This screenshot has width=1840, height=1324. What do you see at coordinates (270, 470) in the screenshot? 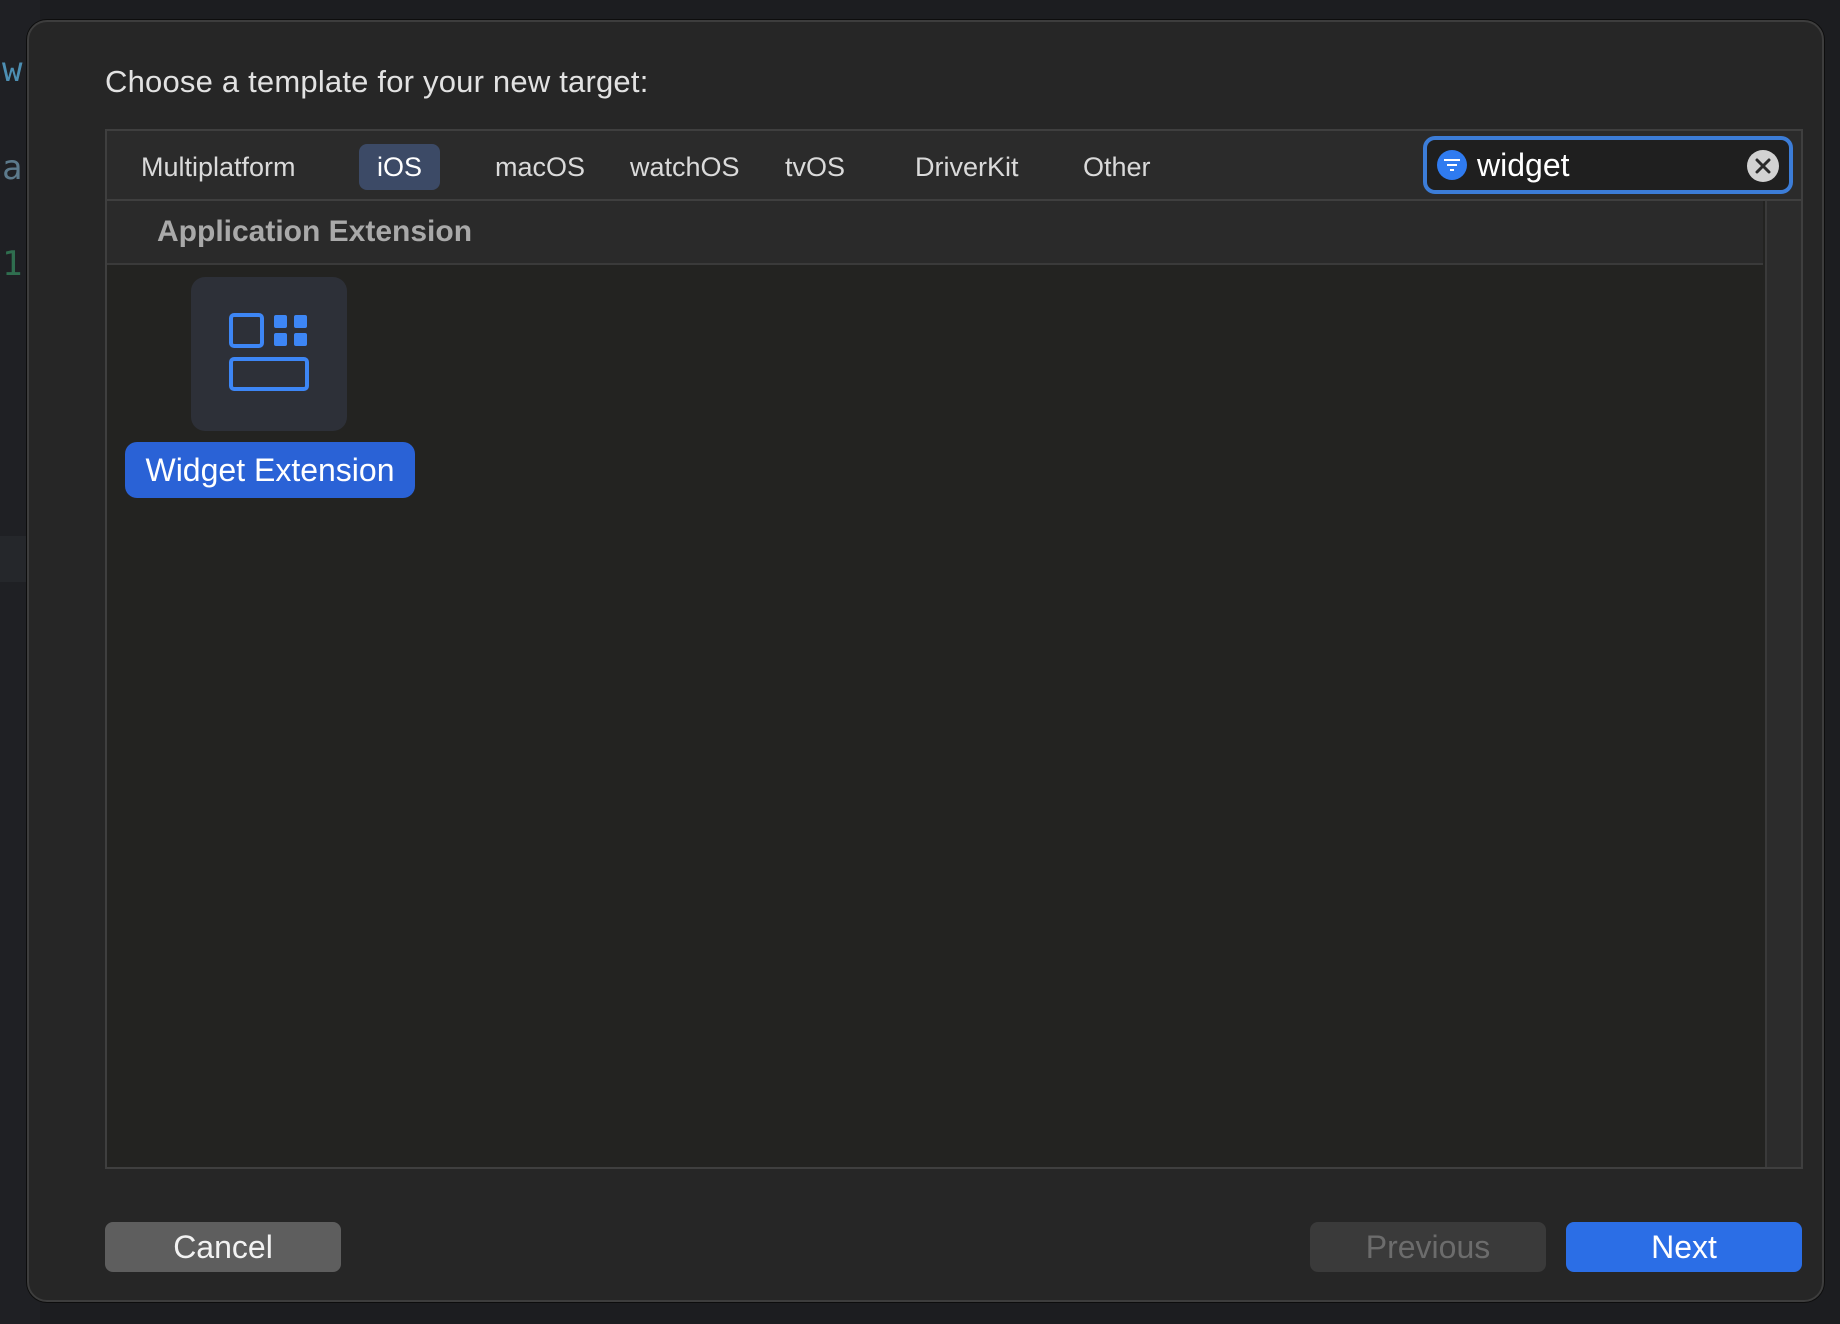
I see `template-label: Widget Extension` at bounding box center [270, 470].